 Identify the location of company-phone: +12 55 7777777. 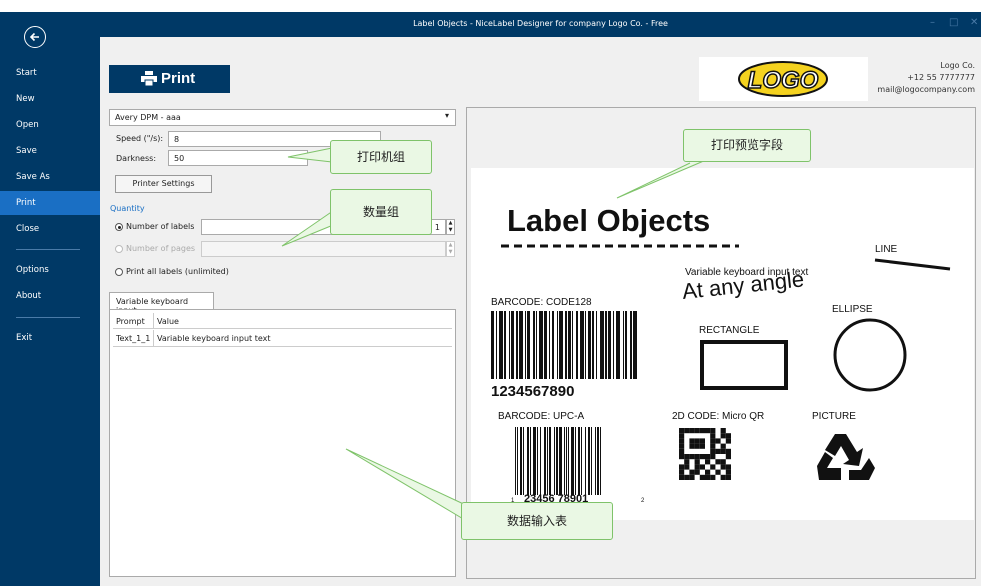
(941, 77).